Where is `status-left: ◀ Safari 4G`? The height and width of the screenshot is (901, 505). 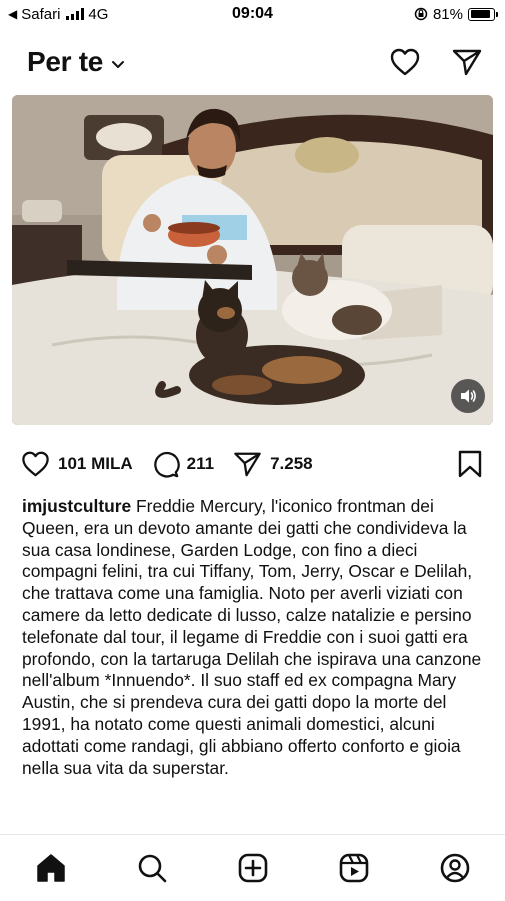 status-left: ◀ Safari 4G is located at coordinates (54, 14).